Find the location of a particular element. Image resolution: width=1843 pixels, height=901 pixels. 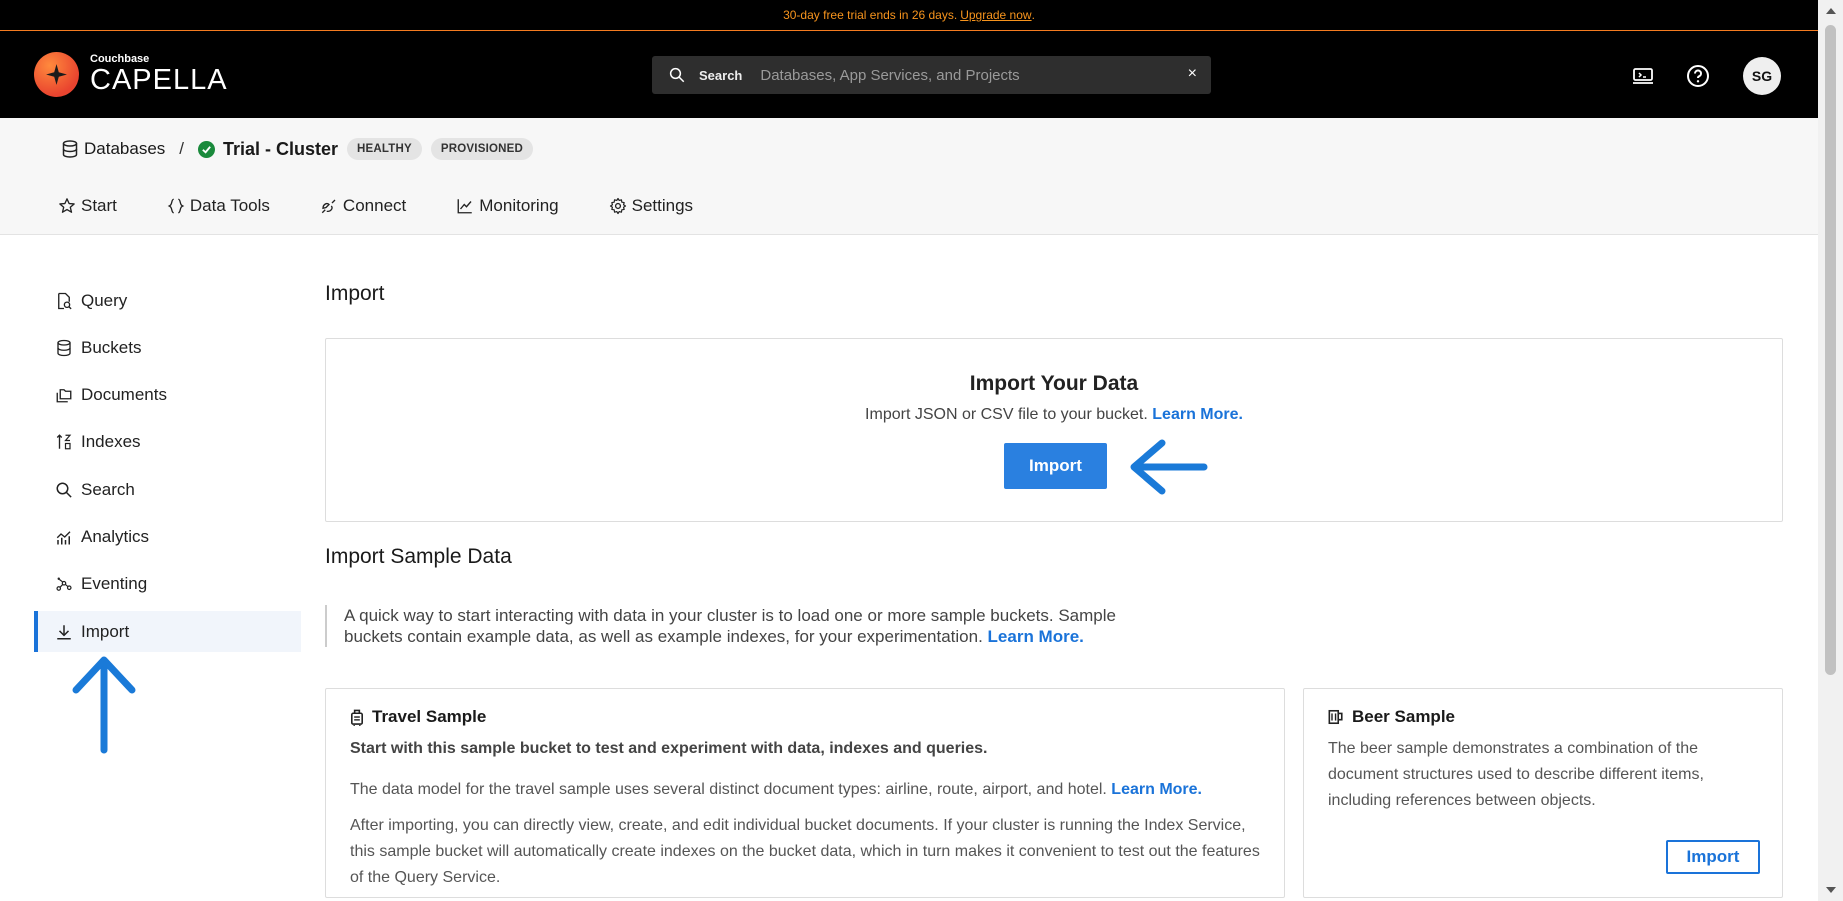

annotation-arrow-up-icon is located at coordinates (104, 705).